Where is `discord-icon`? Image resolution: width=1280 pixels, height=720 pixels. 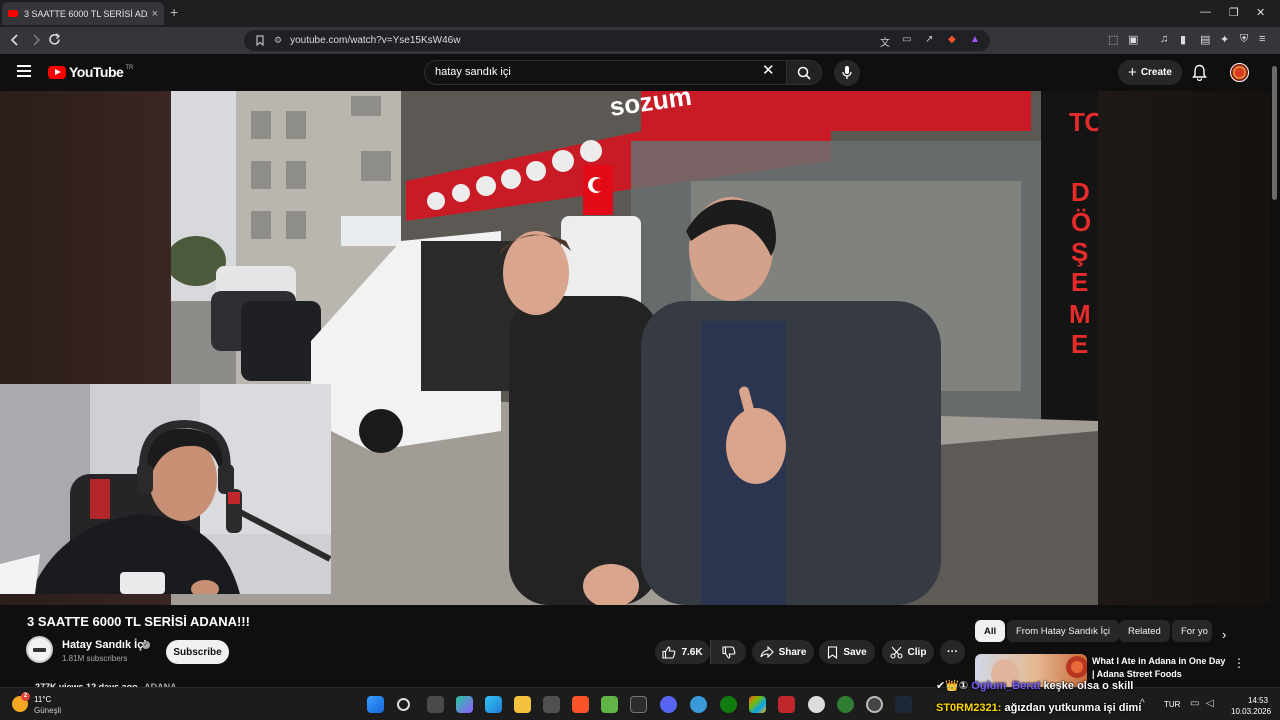
discord-icon is located at coordinates (668, 704).